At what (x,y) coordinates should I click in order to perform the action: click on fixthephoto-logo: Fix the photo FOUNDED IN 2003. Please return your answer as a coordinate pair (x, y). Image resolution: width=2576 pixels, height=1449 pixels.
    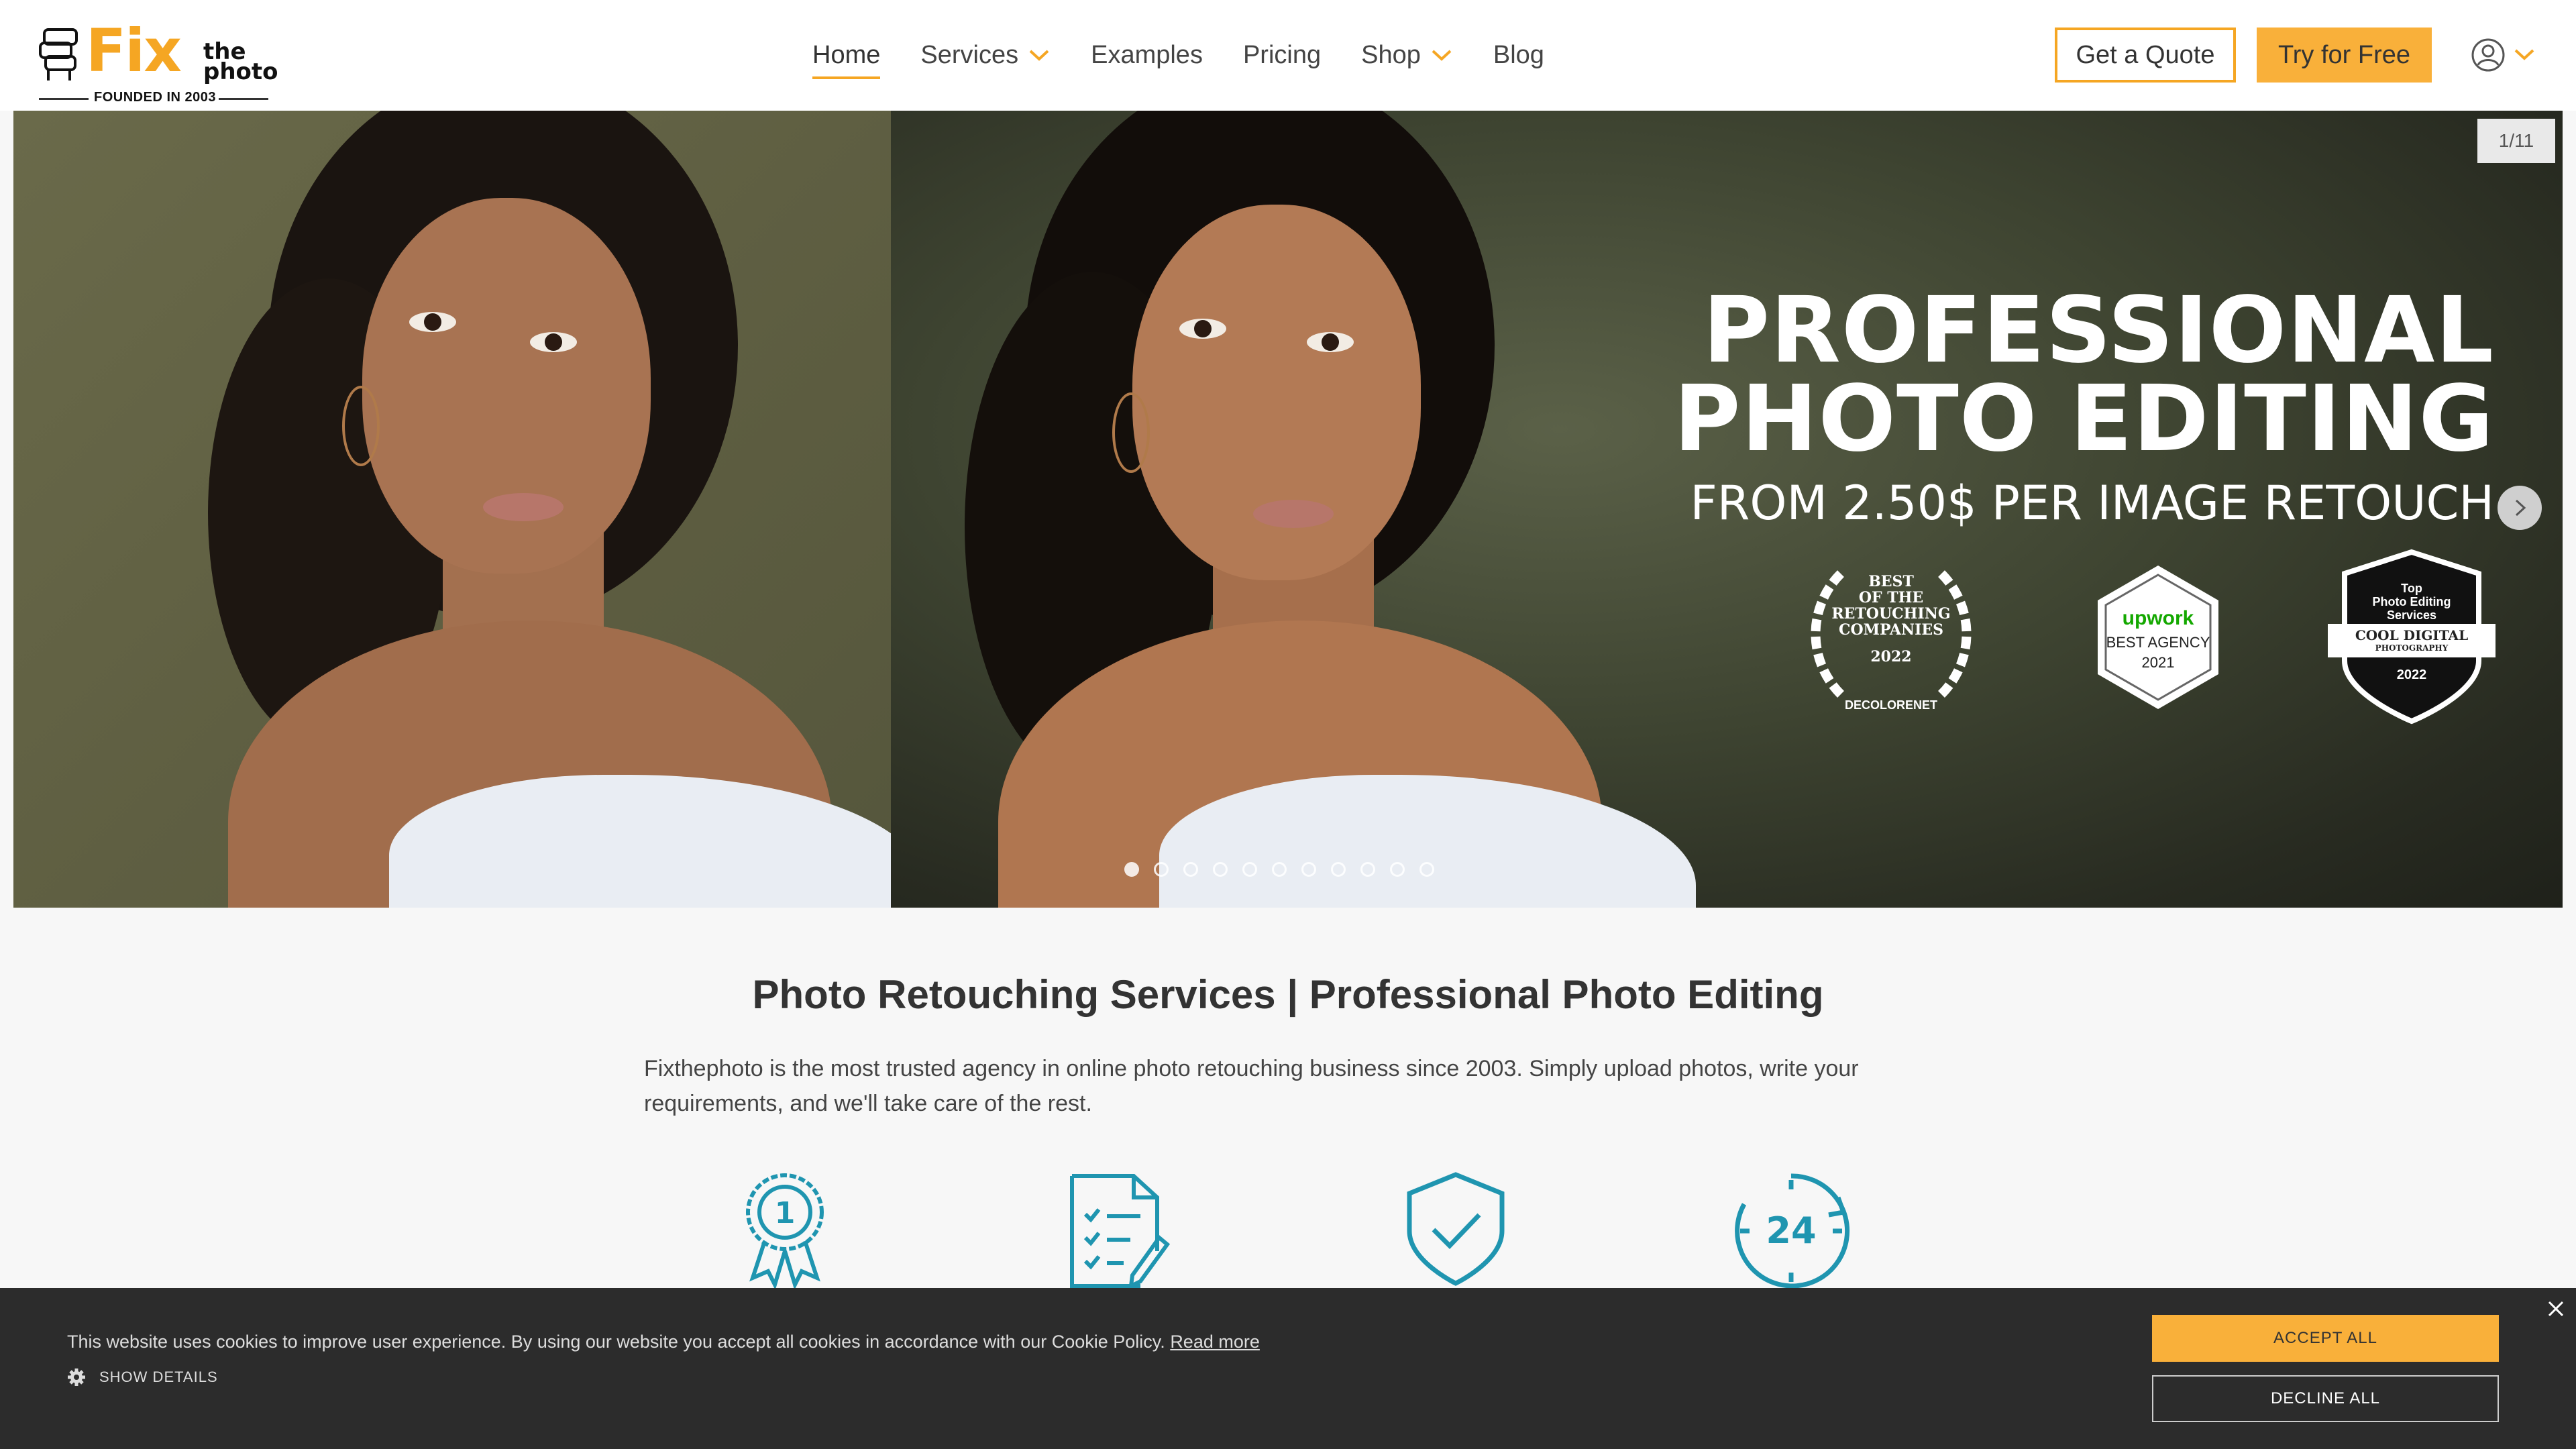
    Looking at the image, I should click on (158, 63).